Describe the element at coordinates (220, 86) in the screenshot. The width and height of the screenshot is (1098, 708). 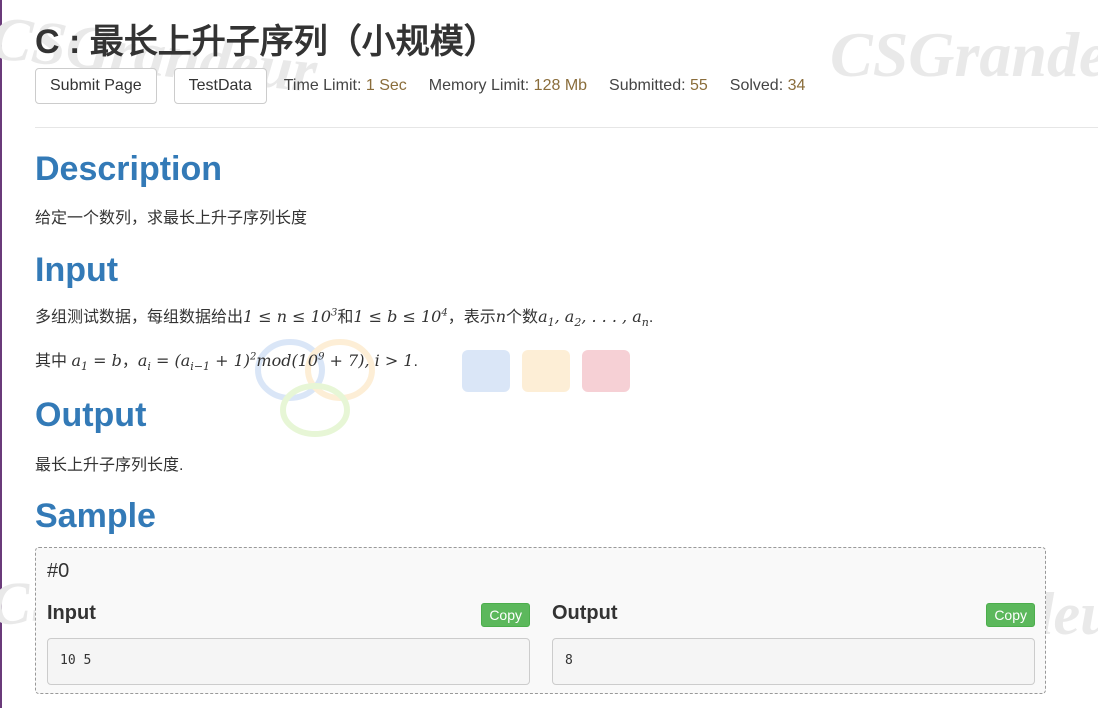
I see `testdata-button: TestData` at that location.